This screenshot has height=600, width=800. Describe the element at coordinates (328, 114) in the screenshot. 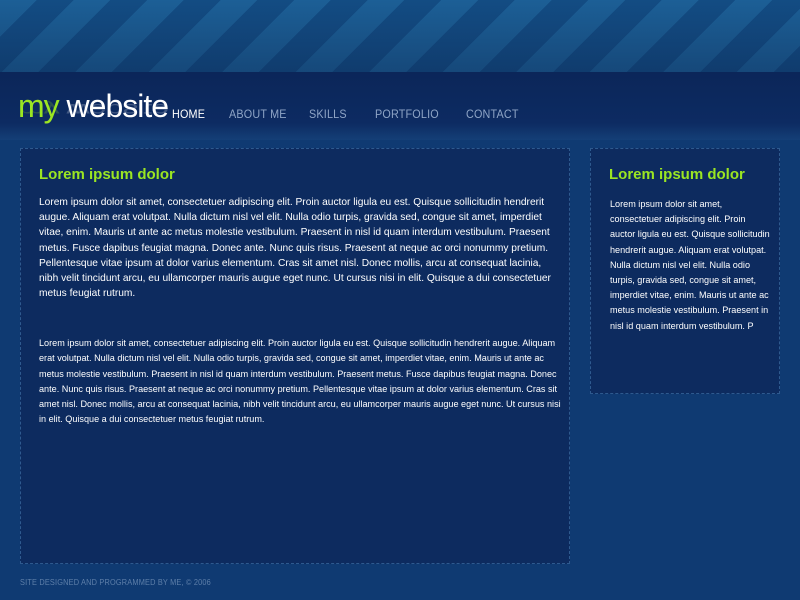

I see `nav-skills: SKILLS` at that location.